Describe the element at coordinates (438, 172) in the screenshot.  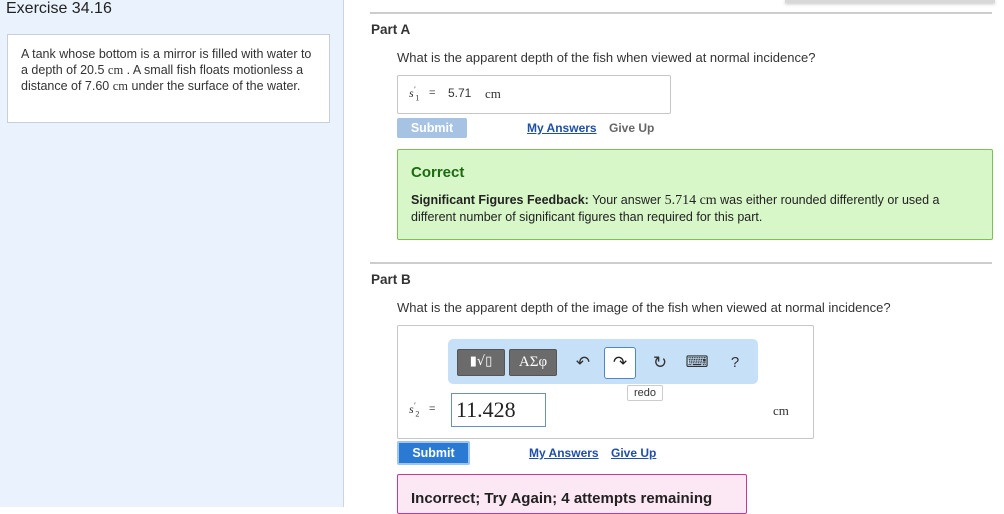
I see `correct-title: Correct` at that location.